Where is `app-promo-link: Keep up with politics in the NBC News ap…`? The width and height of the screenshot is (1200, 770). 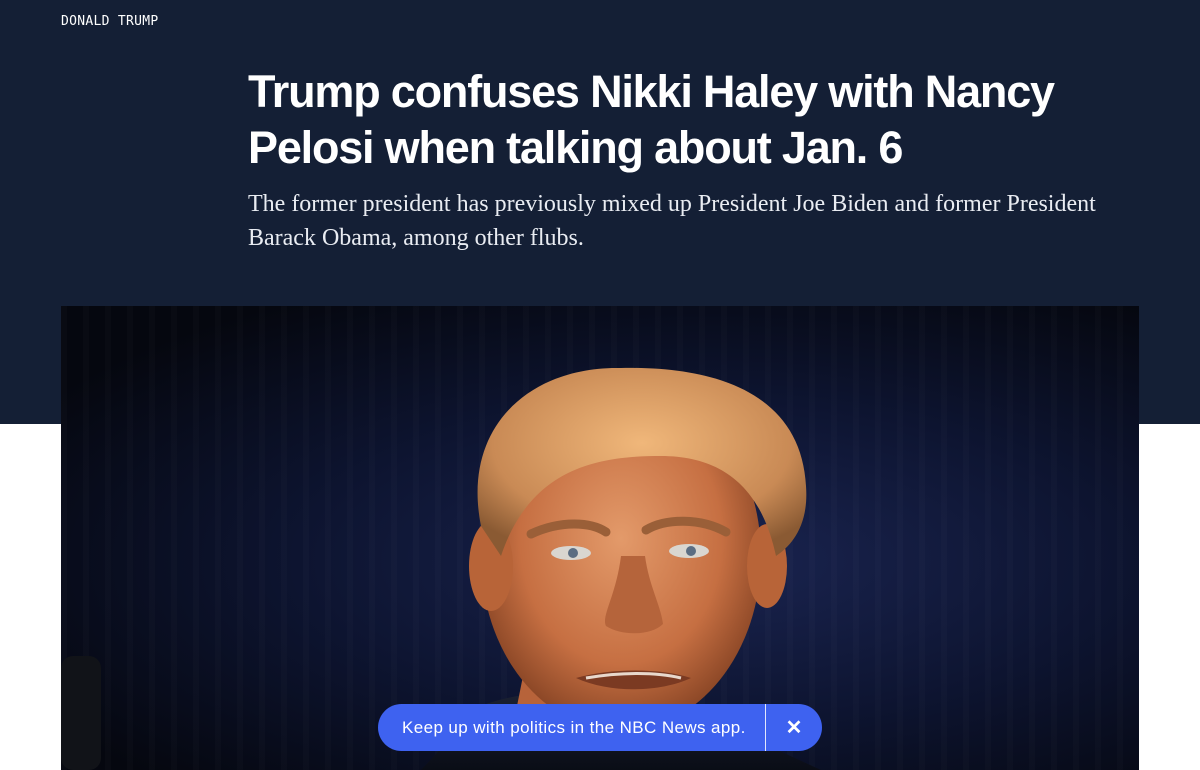
app-promo-link: Keep up with politics in the NBC News ap… is located at coordinates (571, 728).